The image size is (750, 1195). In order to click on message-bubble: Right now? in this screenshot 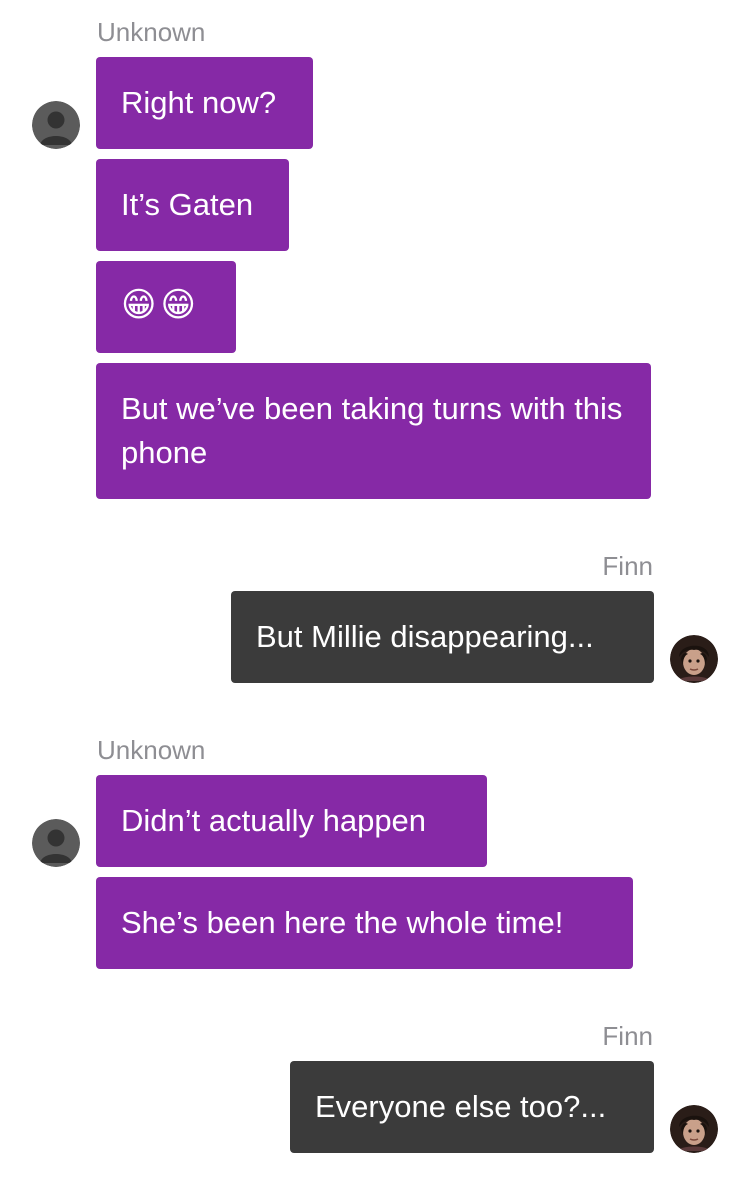, I will do `click(204, 103)`.